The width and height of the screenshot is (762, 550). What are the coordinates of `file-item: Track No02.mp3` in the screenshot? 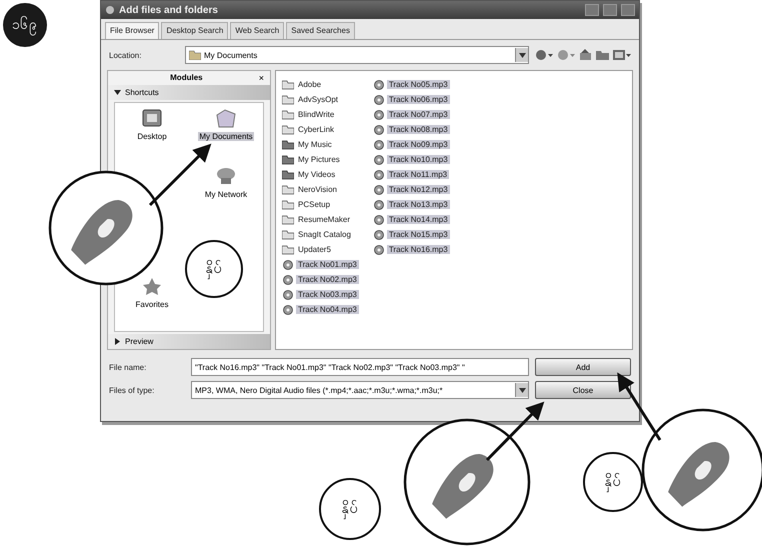 It's located at (327, 279).